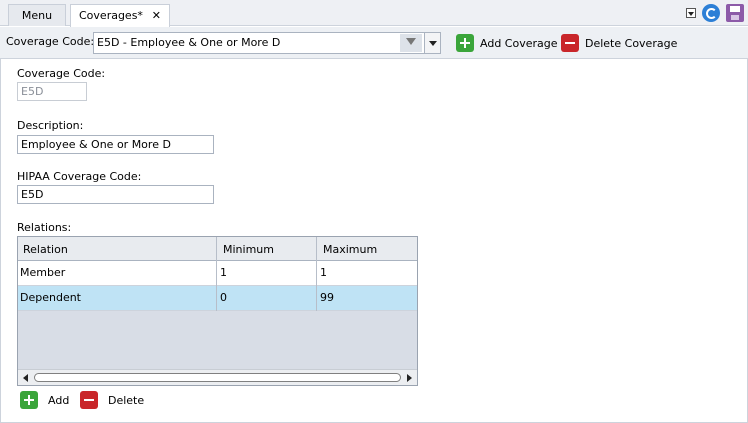  What do you see at coordinates (61, 73) in the screenshot?
I see `coverage-code-label: Coverage Code:` at bounding box center [61, 73].